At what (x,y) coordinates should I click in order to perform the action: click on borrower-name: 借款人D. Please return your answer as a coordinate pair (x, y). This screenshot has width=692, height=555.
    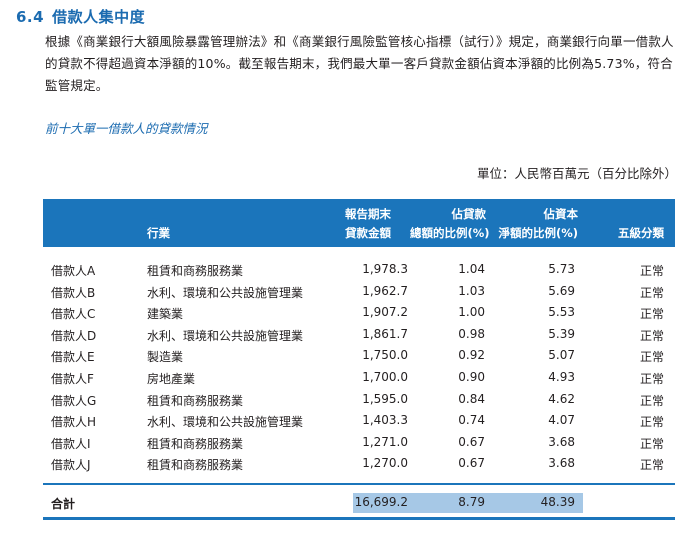
    Looking at the image, I should click on (74, 335).